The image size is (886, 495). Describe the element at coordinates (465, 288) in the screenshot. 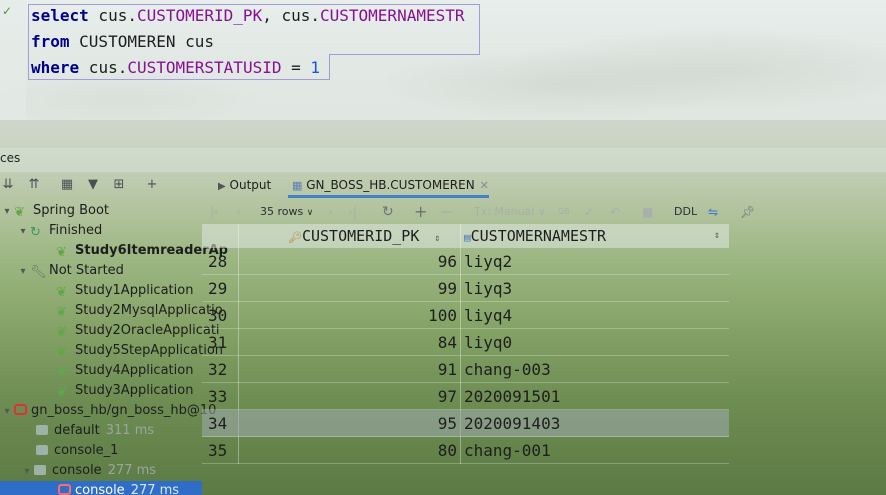

I see `table-row: 29 99 liyq3` at that location.